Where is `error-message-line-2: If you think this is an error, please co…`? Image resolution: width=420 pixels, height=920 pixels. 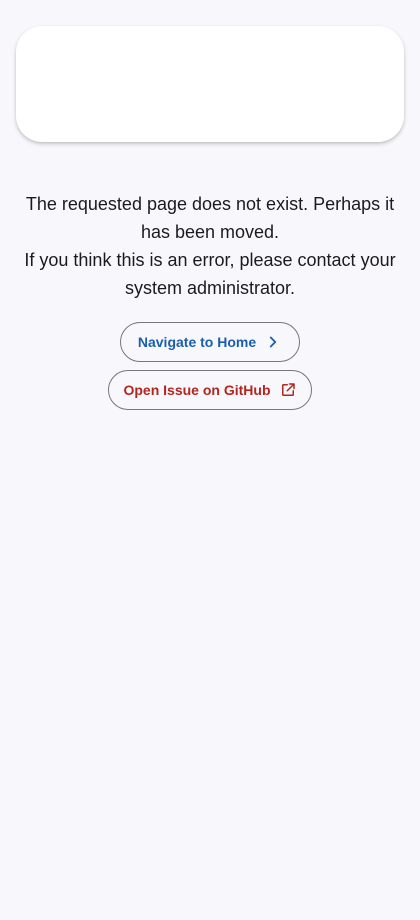
error-message-line-2: If you think this is an error, please co… is located at coordinates (210, 274).